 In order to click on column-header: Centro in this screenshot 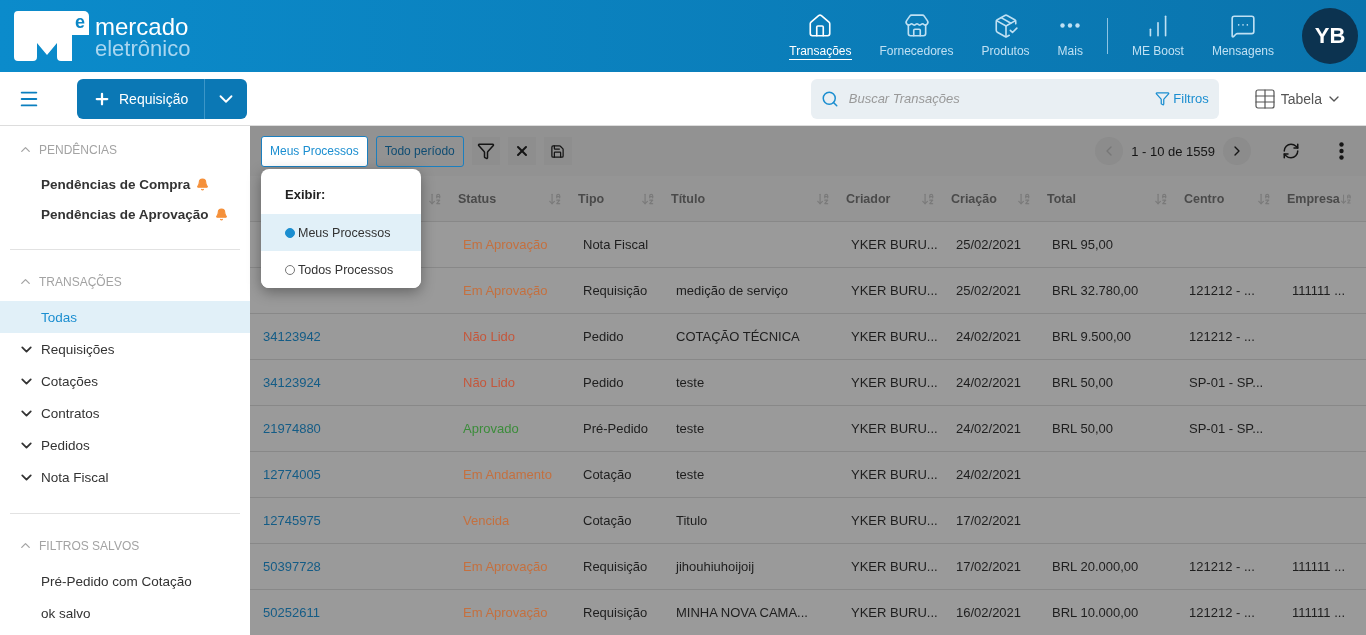, I will do `click(1204, 198)`.